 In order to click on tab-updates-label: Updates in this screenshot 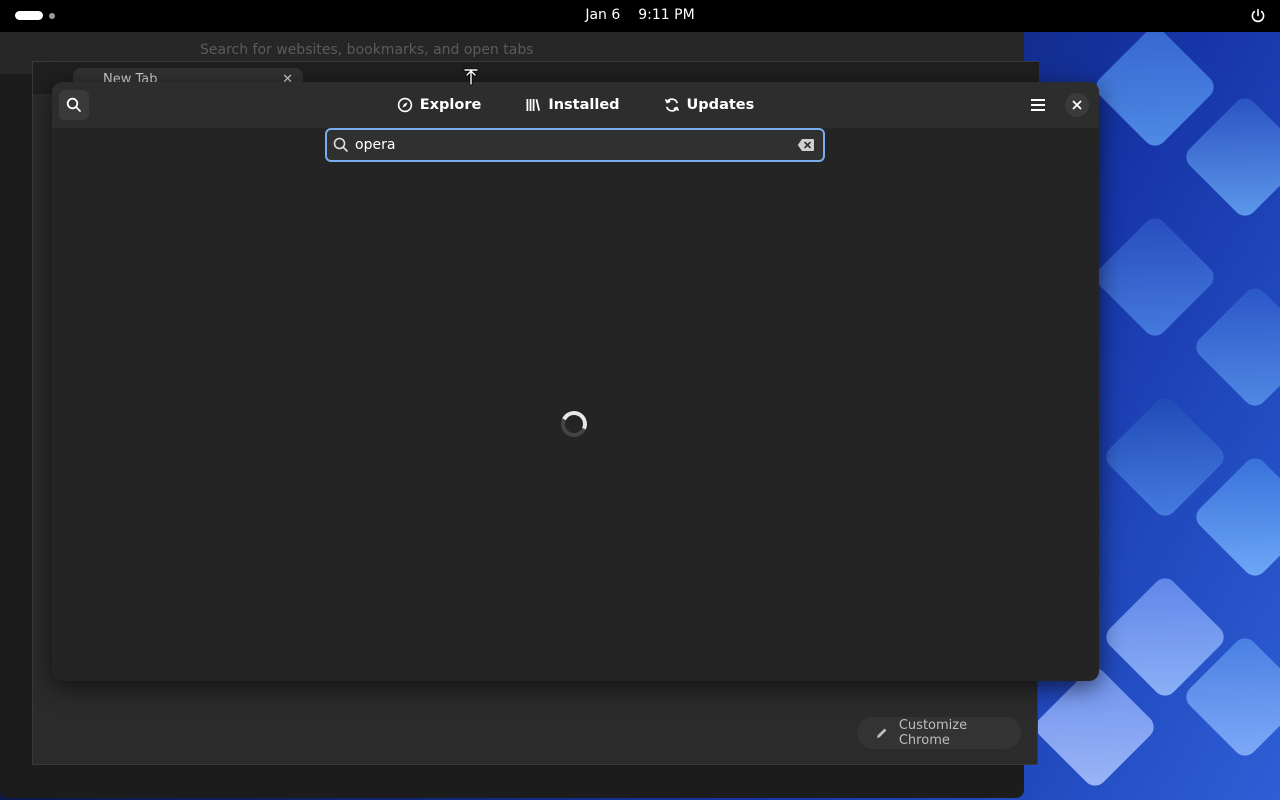, I will do `click(720, 105)`.